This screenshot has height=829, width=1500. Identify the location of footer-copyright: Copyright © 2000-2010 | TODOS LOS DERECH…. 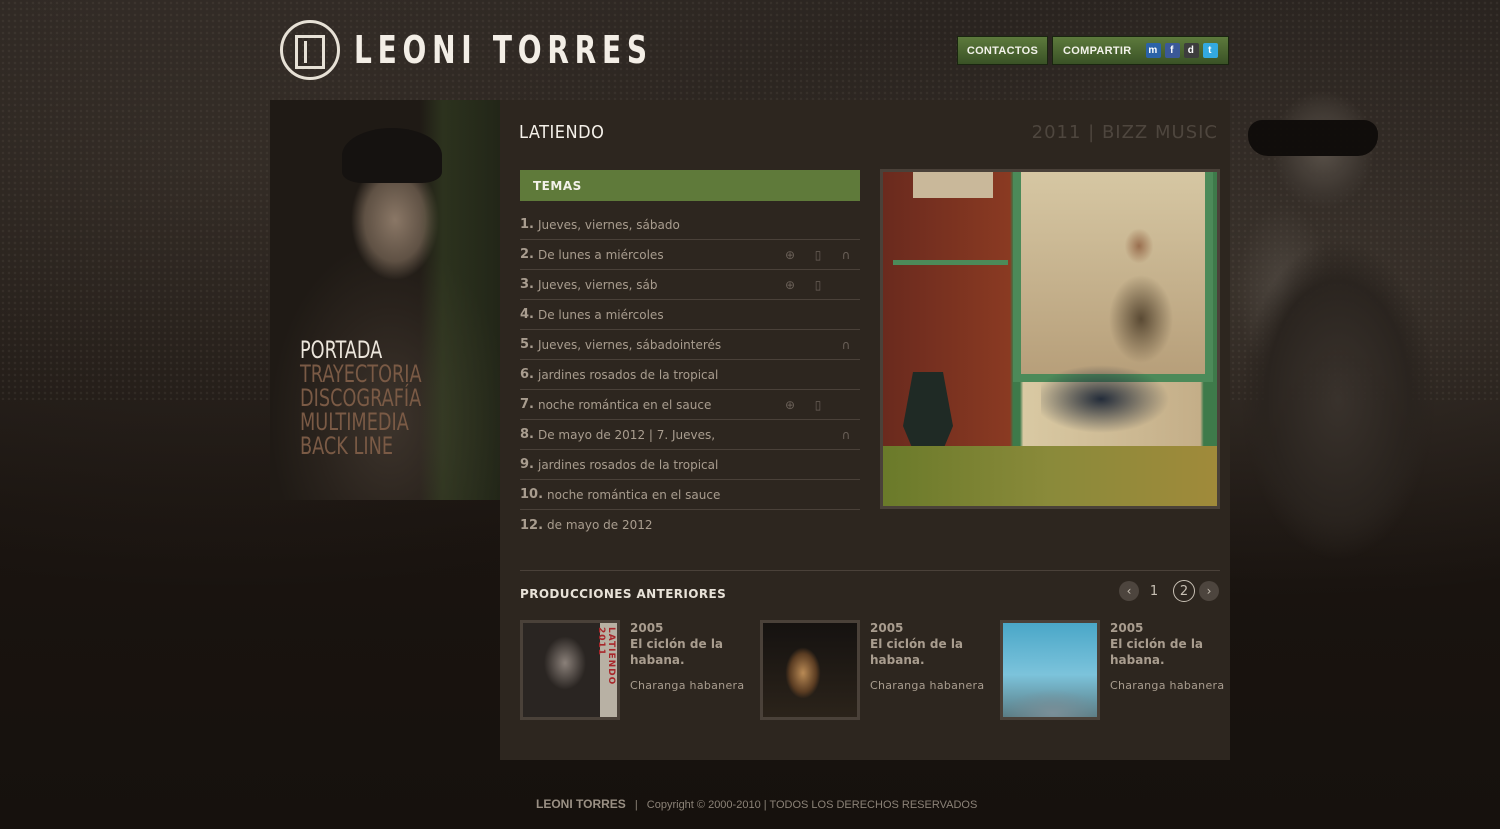
(812, 805).